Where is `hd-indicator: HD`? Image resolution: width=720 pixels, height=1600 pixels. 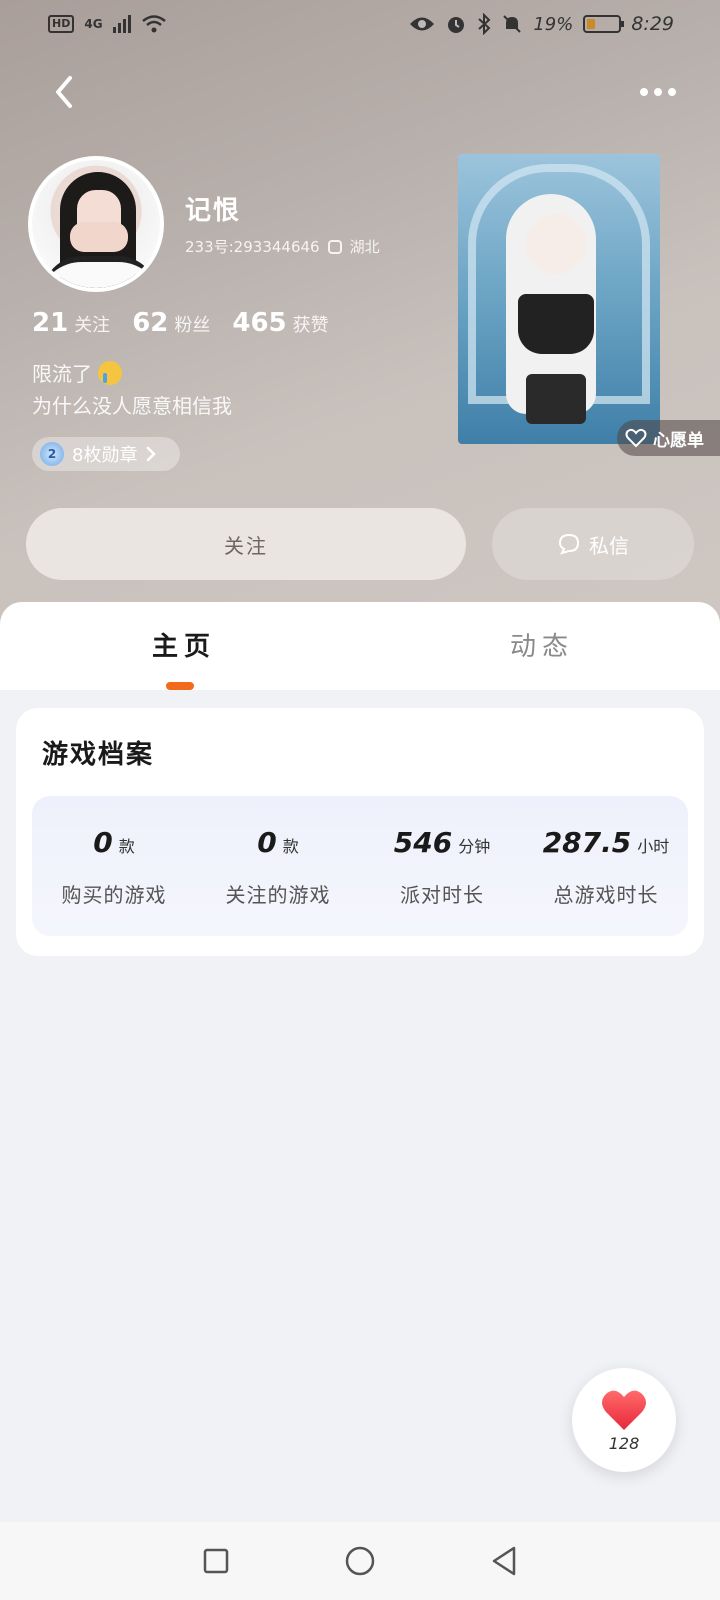
hd-indicator: HD is located at coordinates (61, 24).